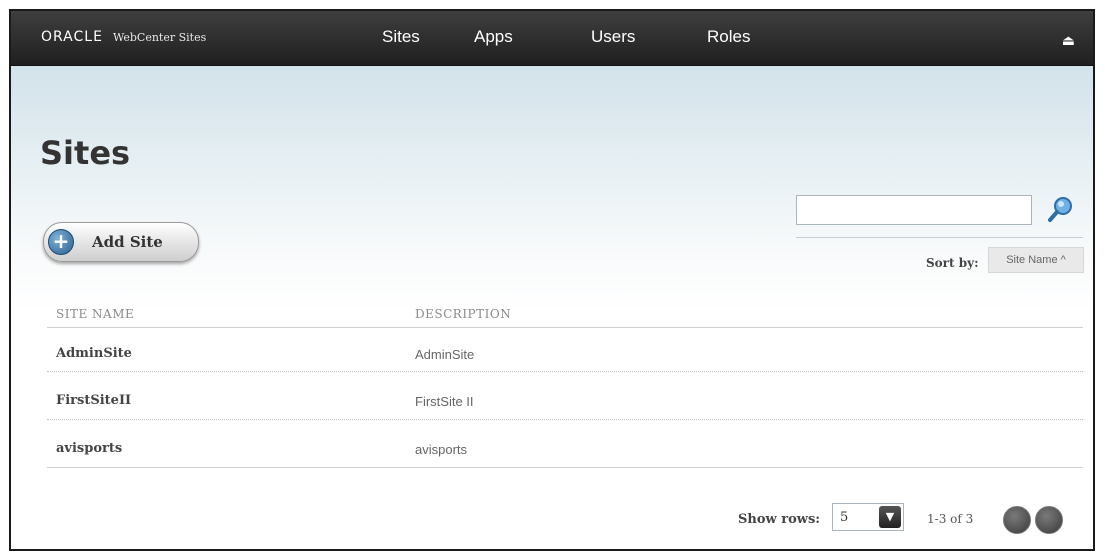 The height and width of the screenshot is (552, 1105). I want to click on sort-by-select: Site Name ^, so click(1036, 260).